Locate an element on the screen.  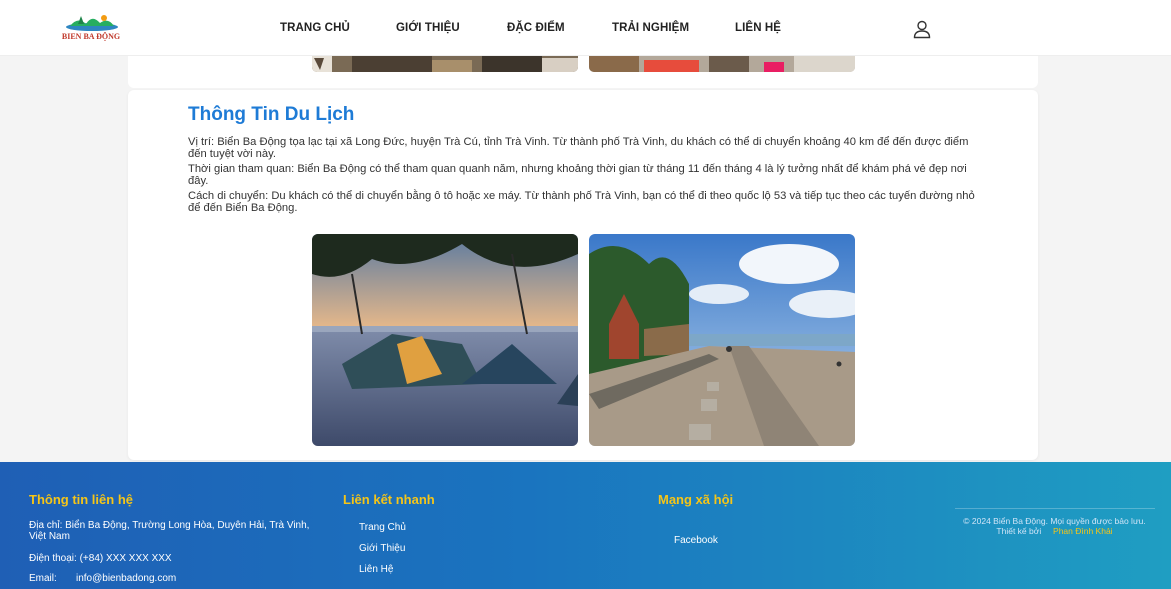
photo-beach-promenade is located at coordinates (722, 340).